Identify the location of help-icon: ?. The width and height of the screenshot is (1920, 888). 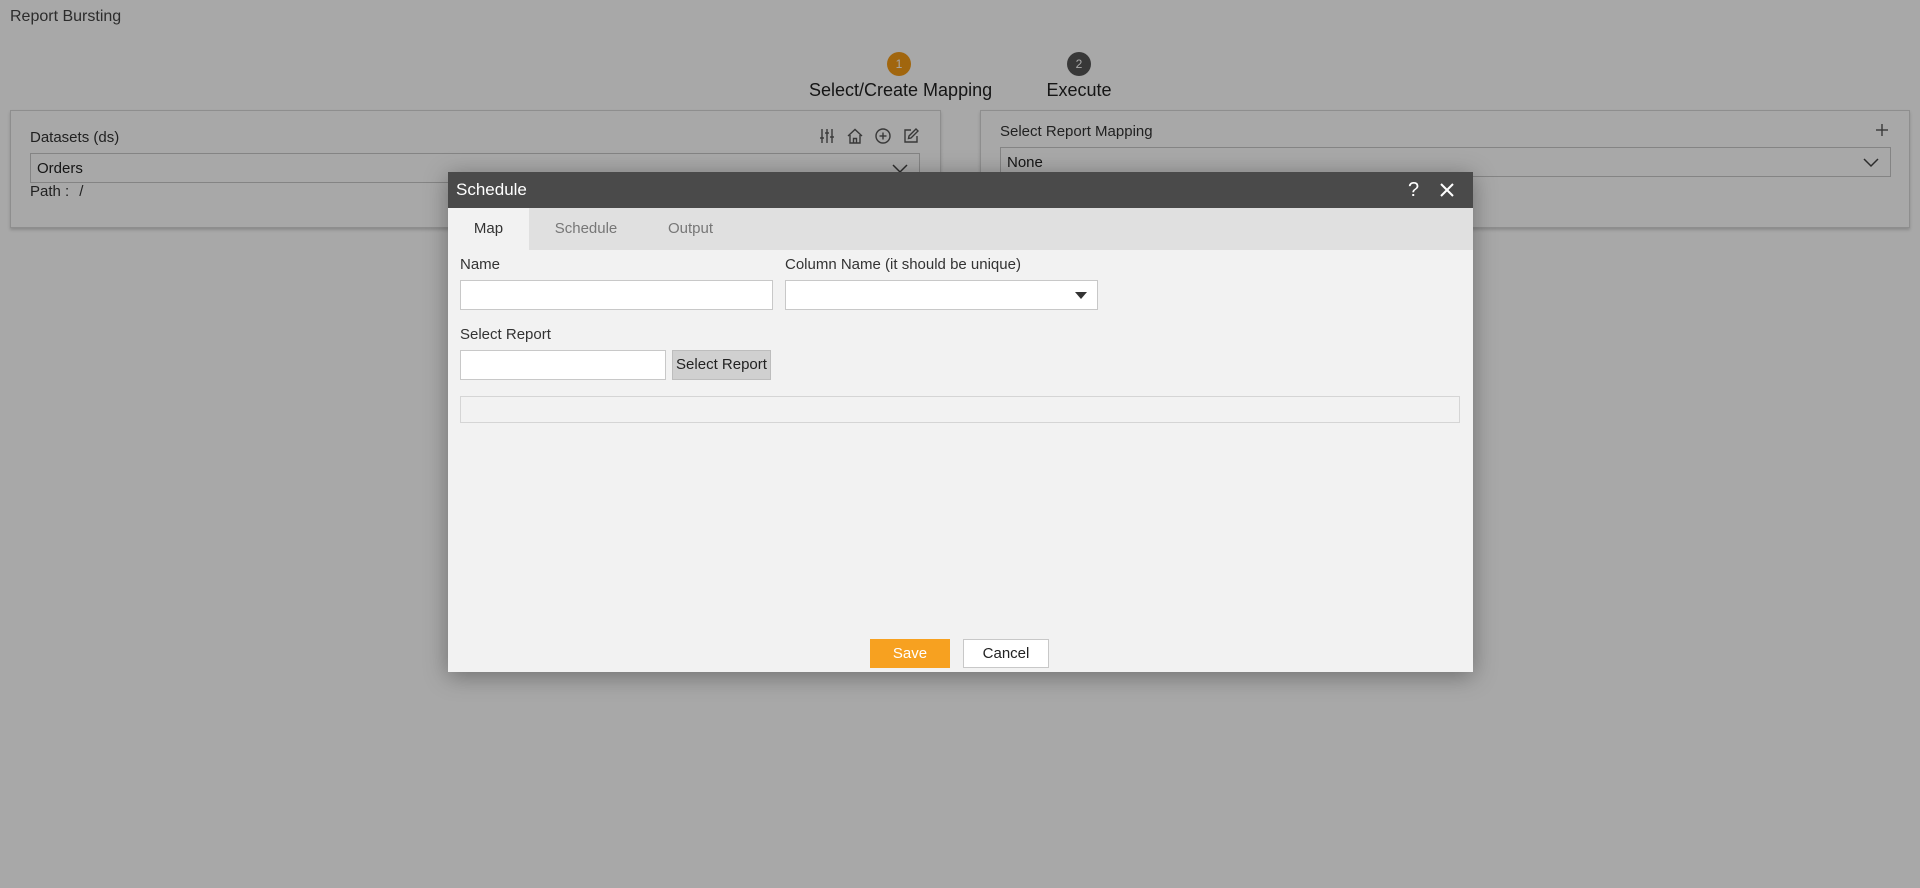
(1413, 190).